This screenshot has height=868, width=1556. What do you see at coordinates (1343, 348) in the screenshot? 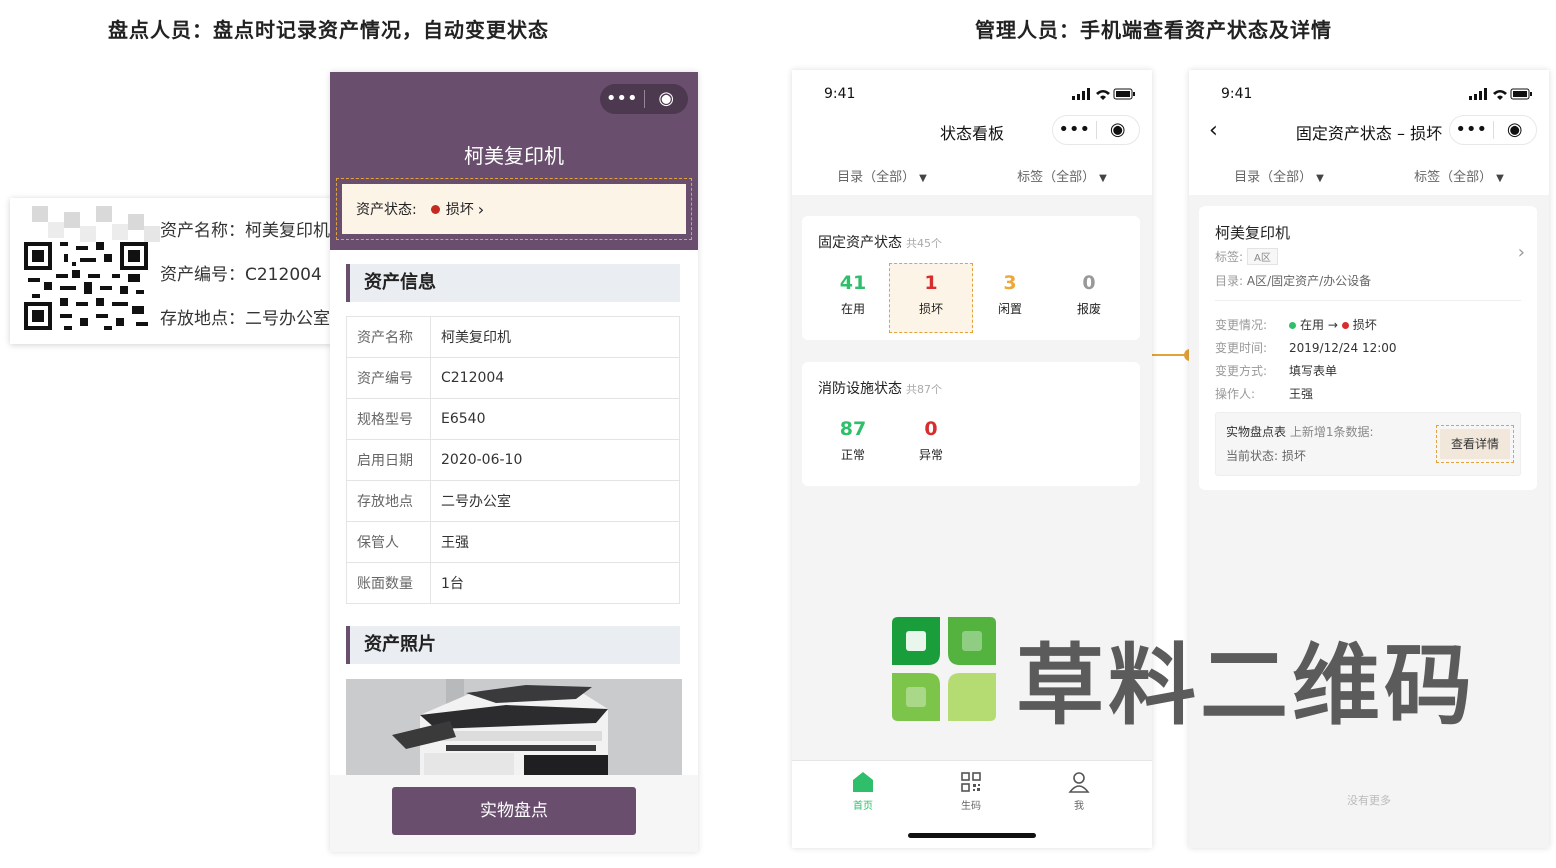
I see `detail-time-value: 2019/12/24 12:00` at bounding box center [1343, 348].